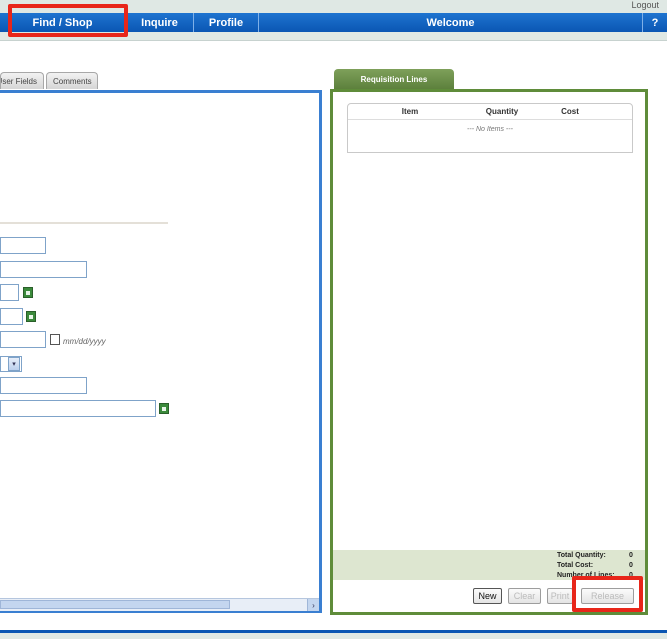 The image size is (667, 639). I want to click on horizontal-scrollbar: ›, so click(159, 604).